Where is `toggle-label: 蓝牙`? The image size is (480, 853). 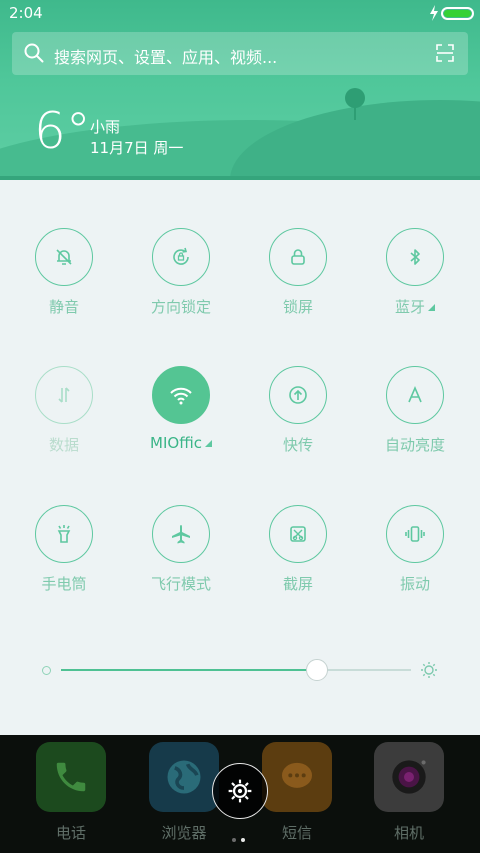 toggle-label: 蓝牙 is located at coordinates (415, 306).